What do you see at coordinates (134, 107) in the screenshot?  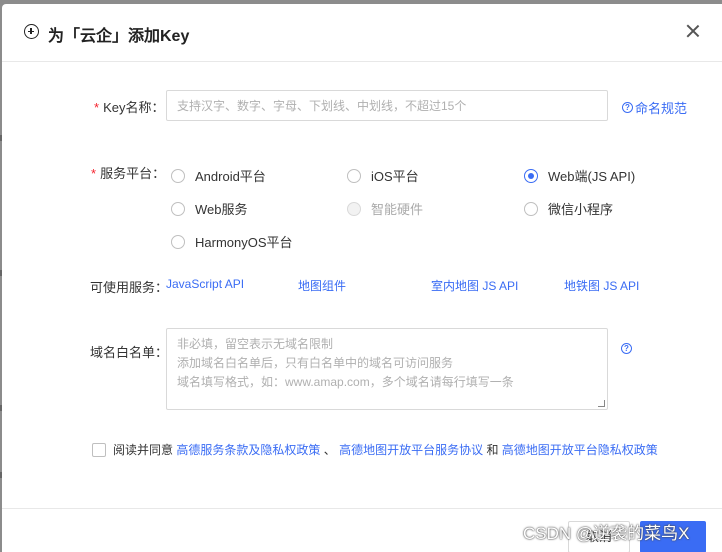 I see `key-name-label-text: Key名称：` at bounding box center [134, 107].